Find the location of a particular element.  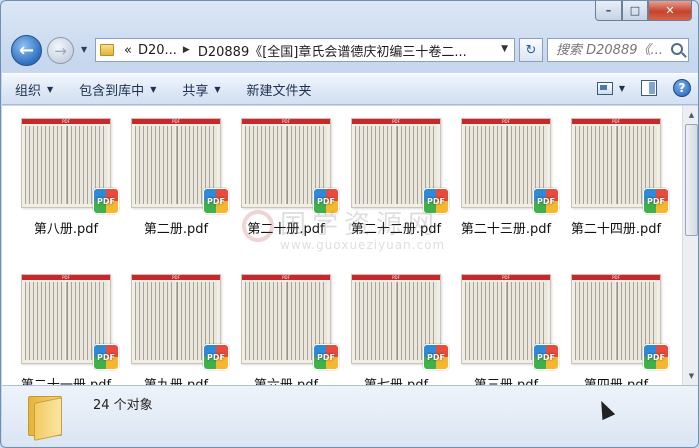

file-name: 第四册.pdf is located at coordinates (616, 379).